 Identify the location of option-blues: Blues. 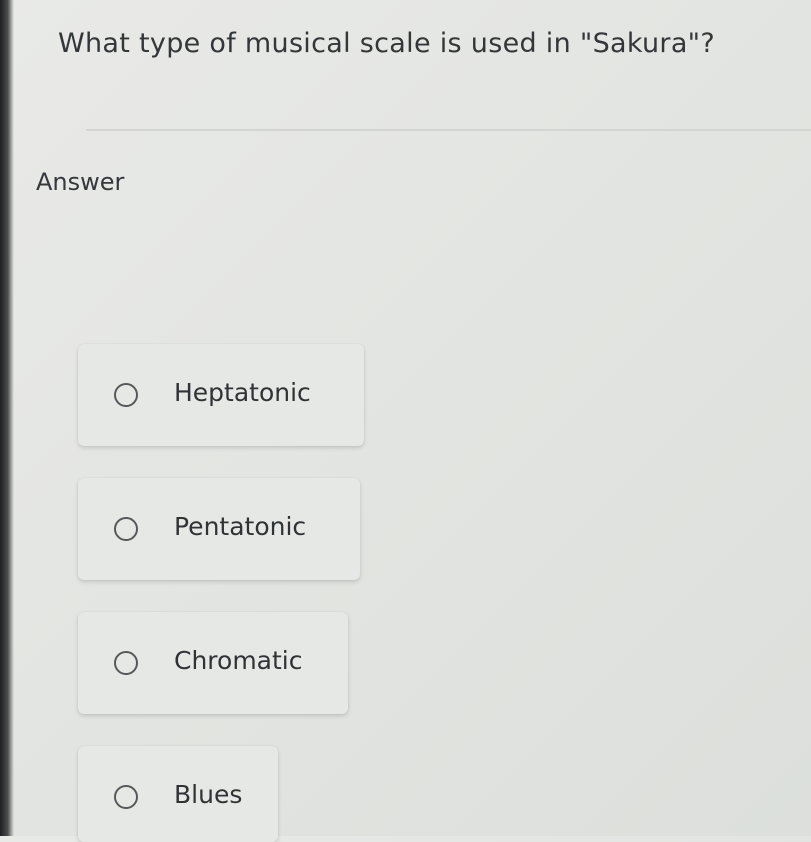
(178, 794).